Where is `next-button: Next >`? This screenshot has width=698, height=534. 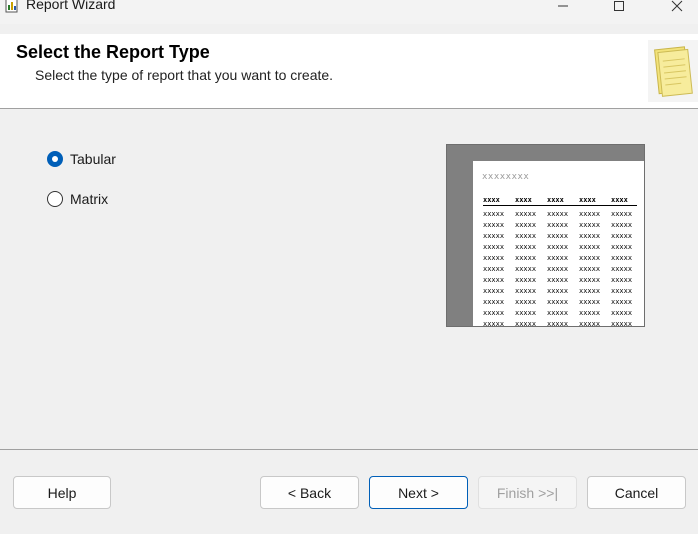
next-button: Next > is located at coordinates (418, 492).